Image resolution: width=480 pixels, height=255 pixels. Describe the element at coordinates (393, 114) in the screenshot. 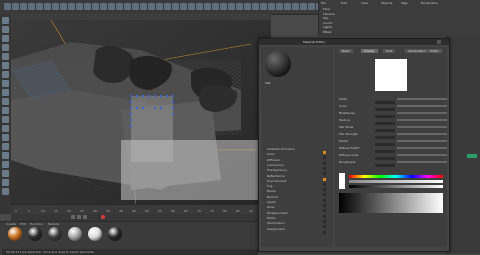

I see `property-row: Brightness` at that location.